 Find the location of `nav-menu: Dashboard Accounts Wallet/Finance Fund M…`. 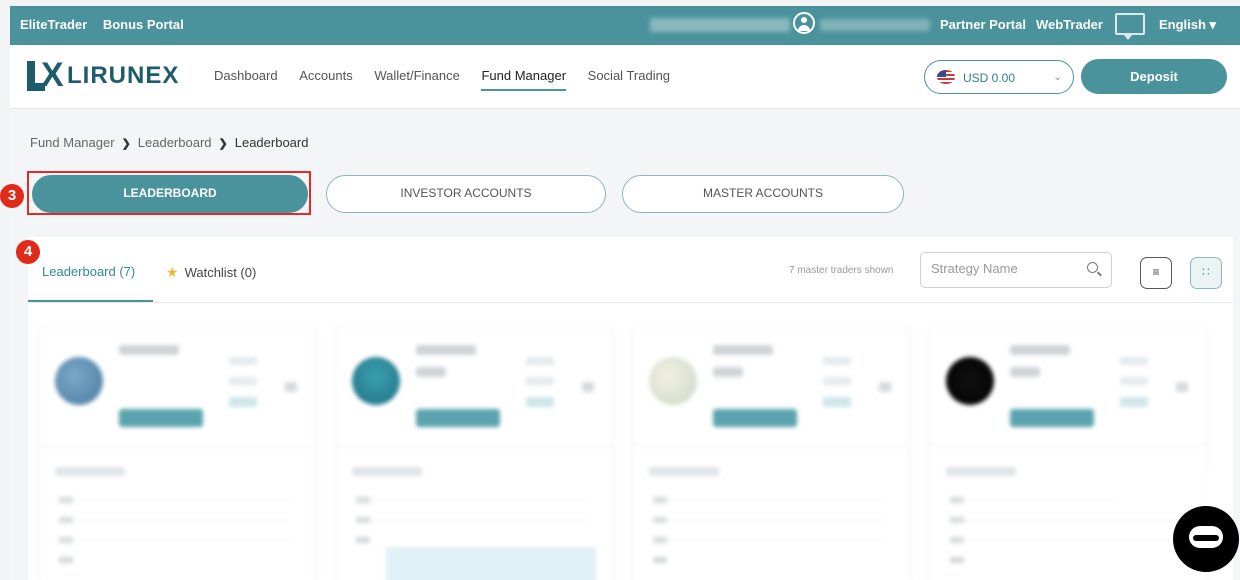

nav-menu: Dashboard Accounts Wallet/Finance Fund M… is located at coordinates (451, 79).